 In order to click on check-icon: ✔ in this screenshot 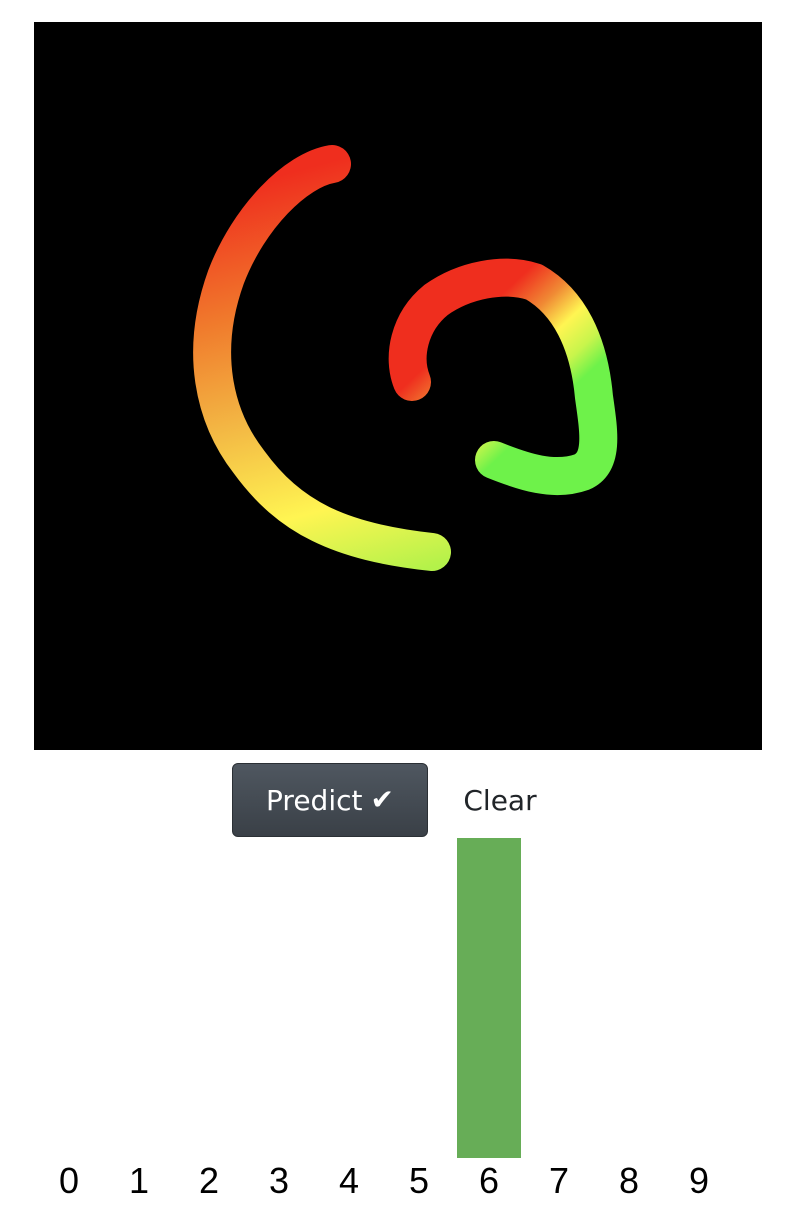, I will do `click(382, 799)`.